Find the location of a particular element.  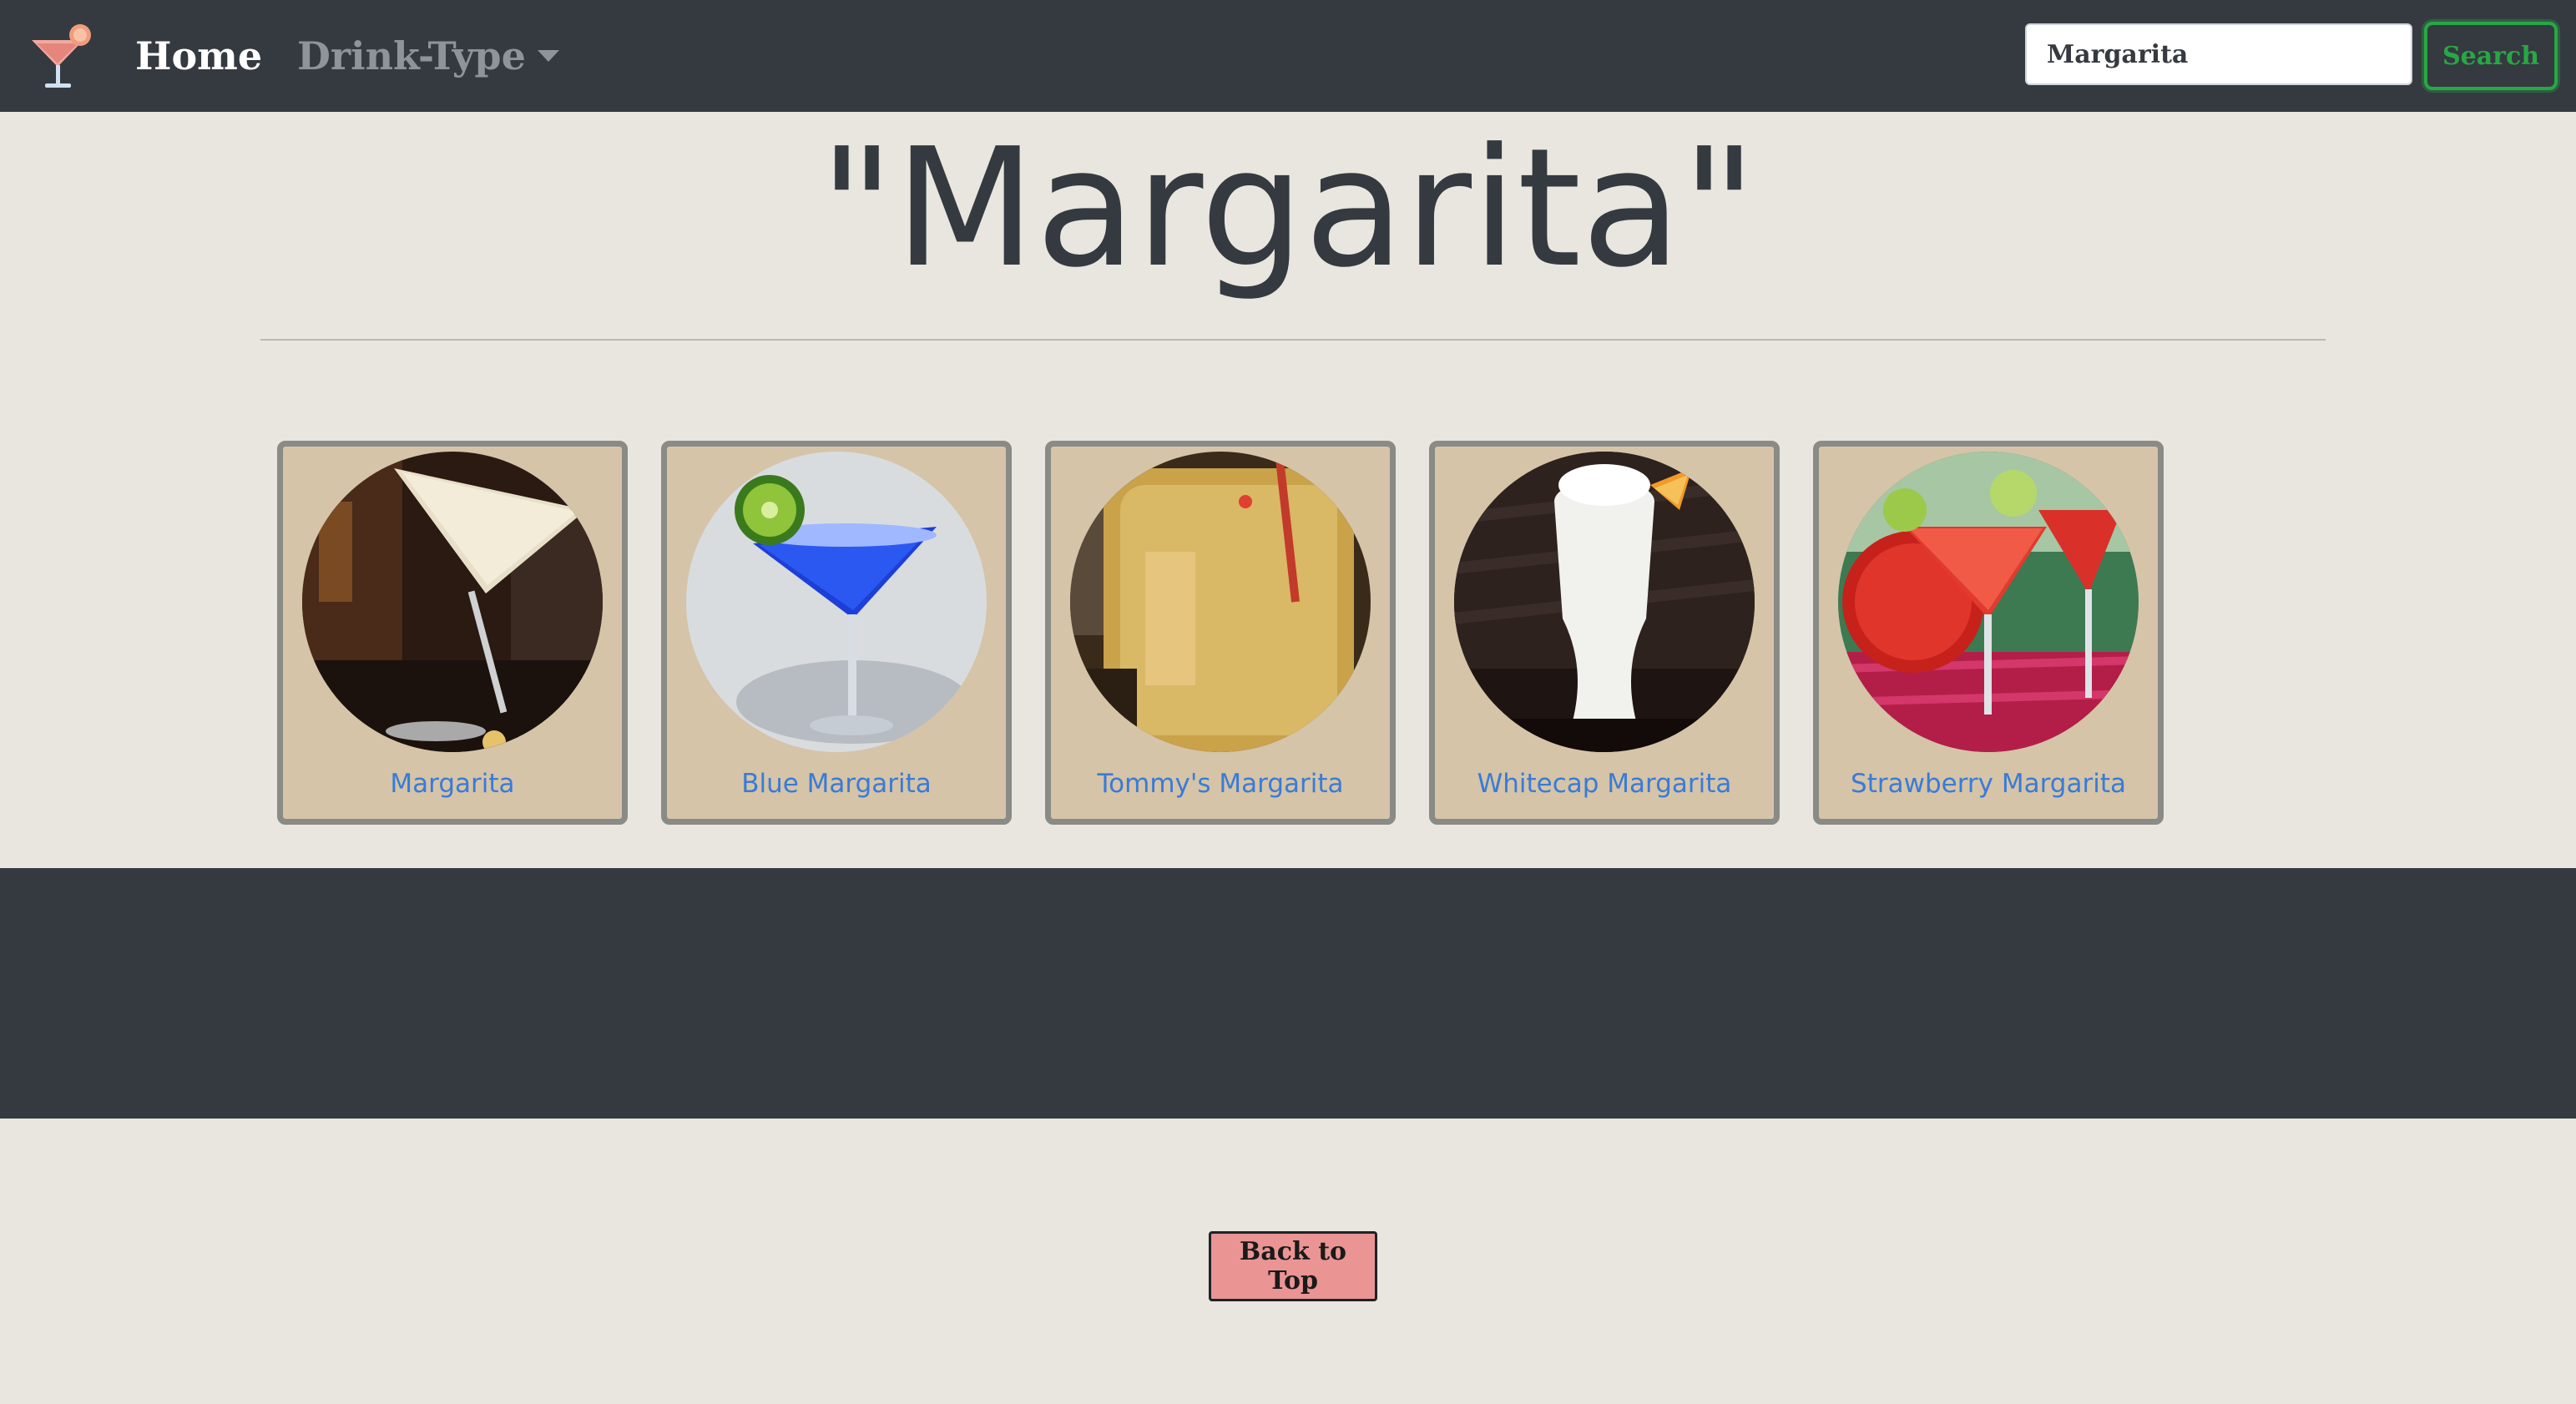

drink-name-link: Tommy's Margarita is located at coordinates (1220, 784).